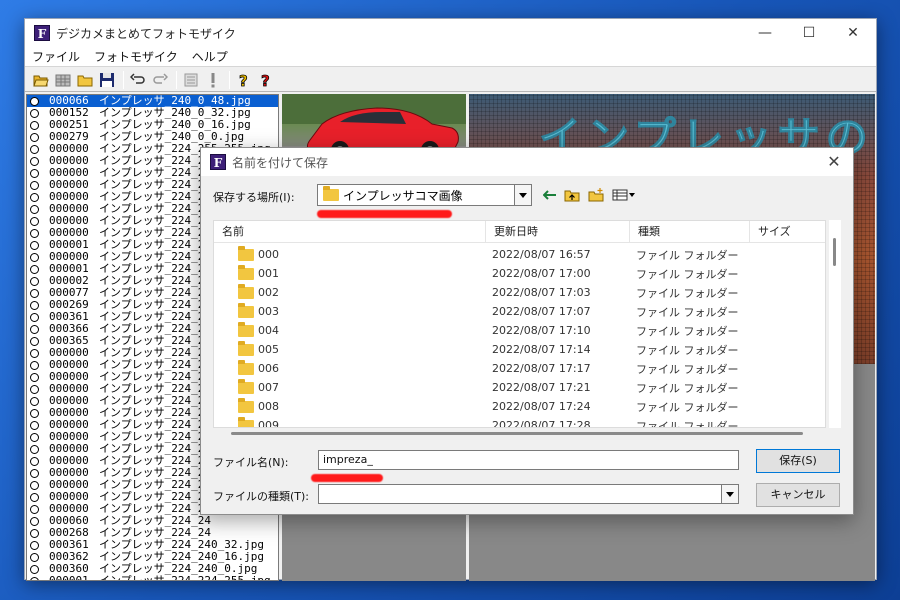 Image resolution: width=900 pixels, height=600 pixels. I want to click on grid-button, so click(63, 80).